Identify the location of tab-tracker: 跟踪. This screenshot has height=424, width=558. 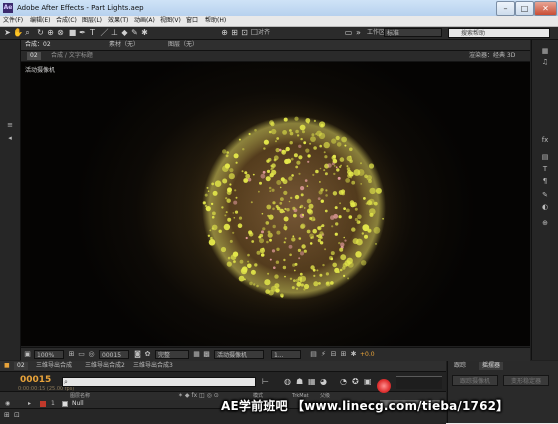
(460, 366).